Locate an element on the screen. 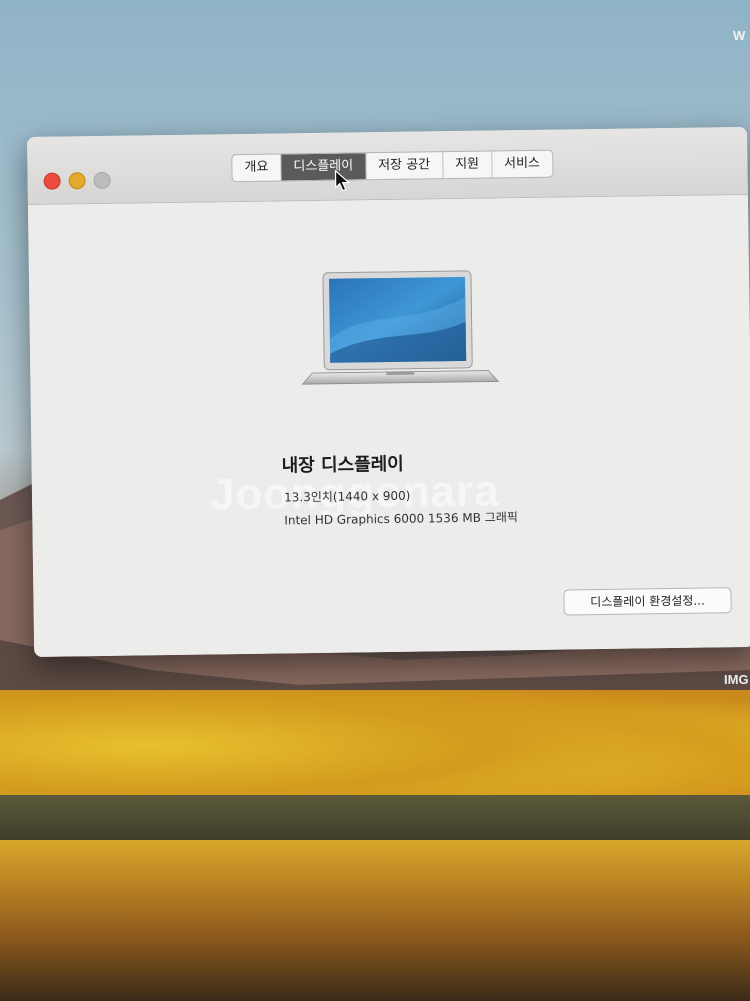 The width and height of the screenshot is (750, 1001). close-button is located at coordinates (52, 181).